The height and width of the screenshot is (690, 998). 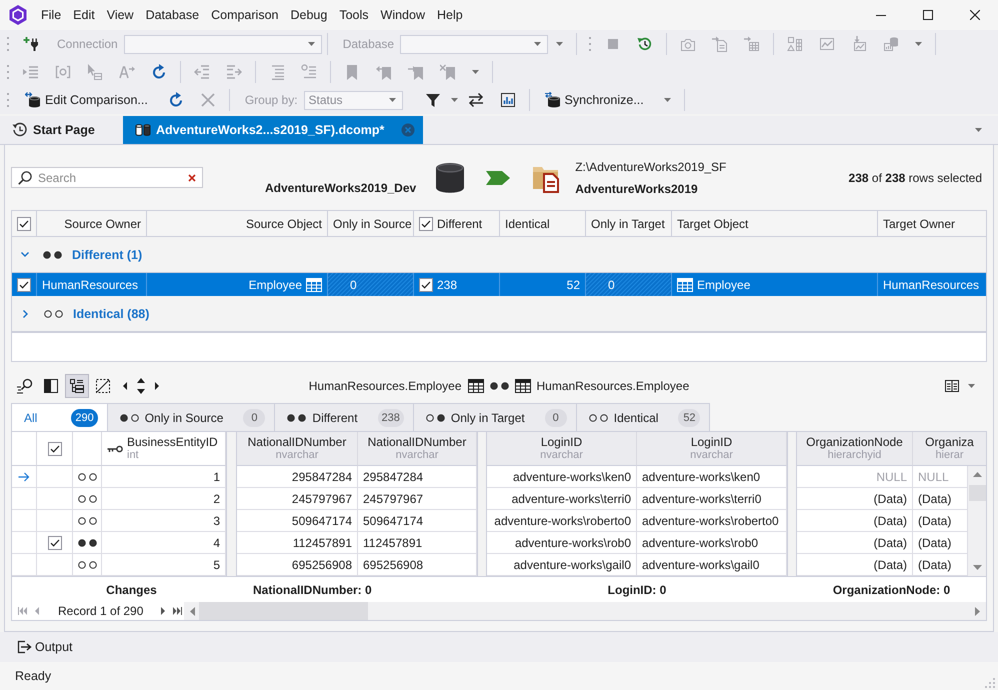 I want to click on menu-item: Comparison, so click(x=244, y=15).